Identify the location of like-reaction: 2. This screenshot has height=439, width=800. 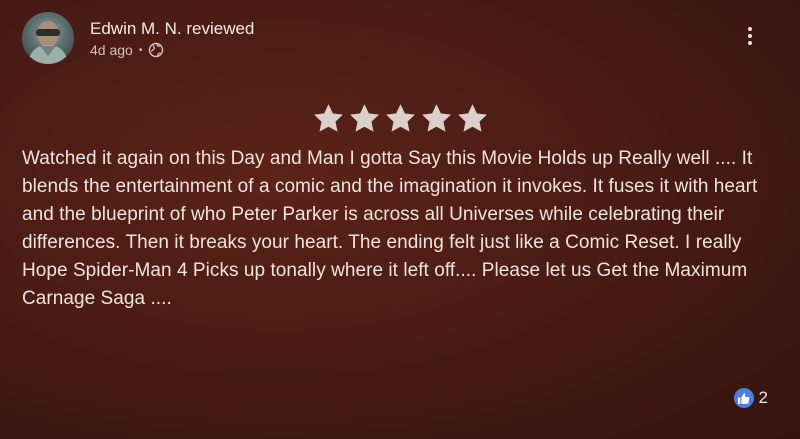
(750, 398).